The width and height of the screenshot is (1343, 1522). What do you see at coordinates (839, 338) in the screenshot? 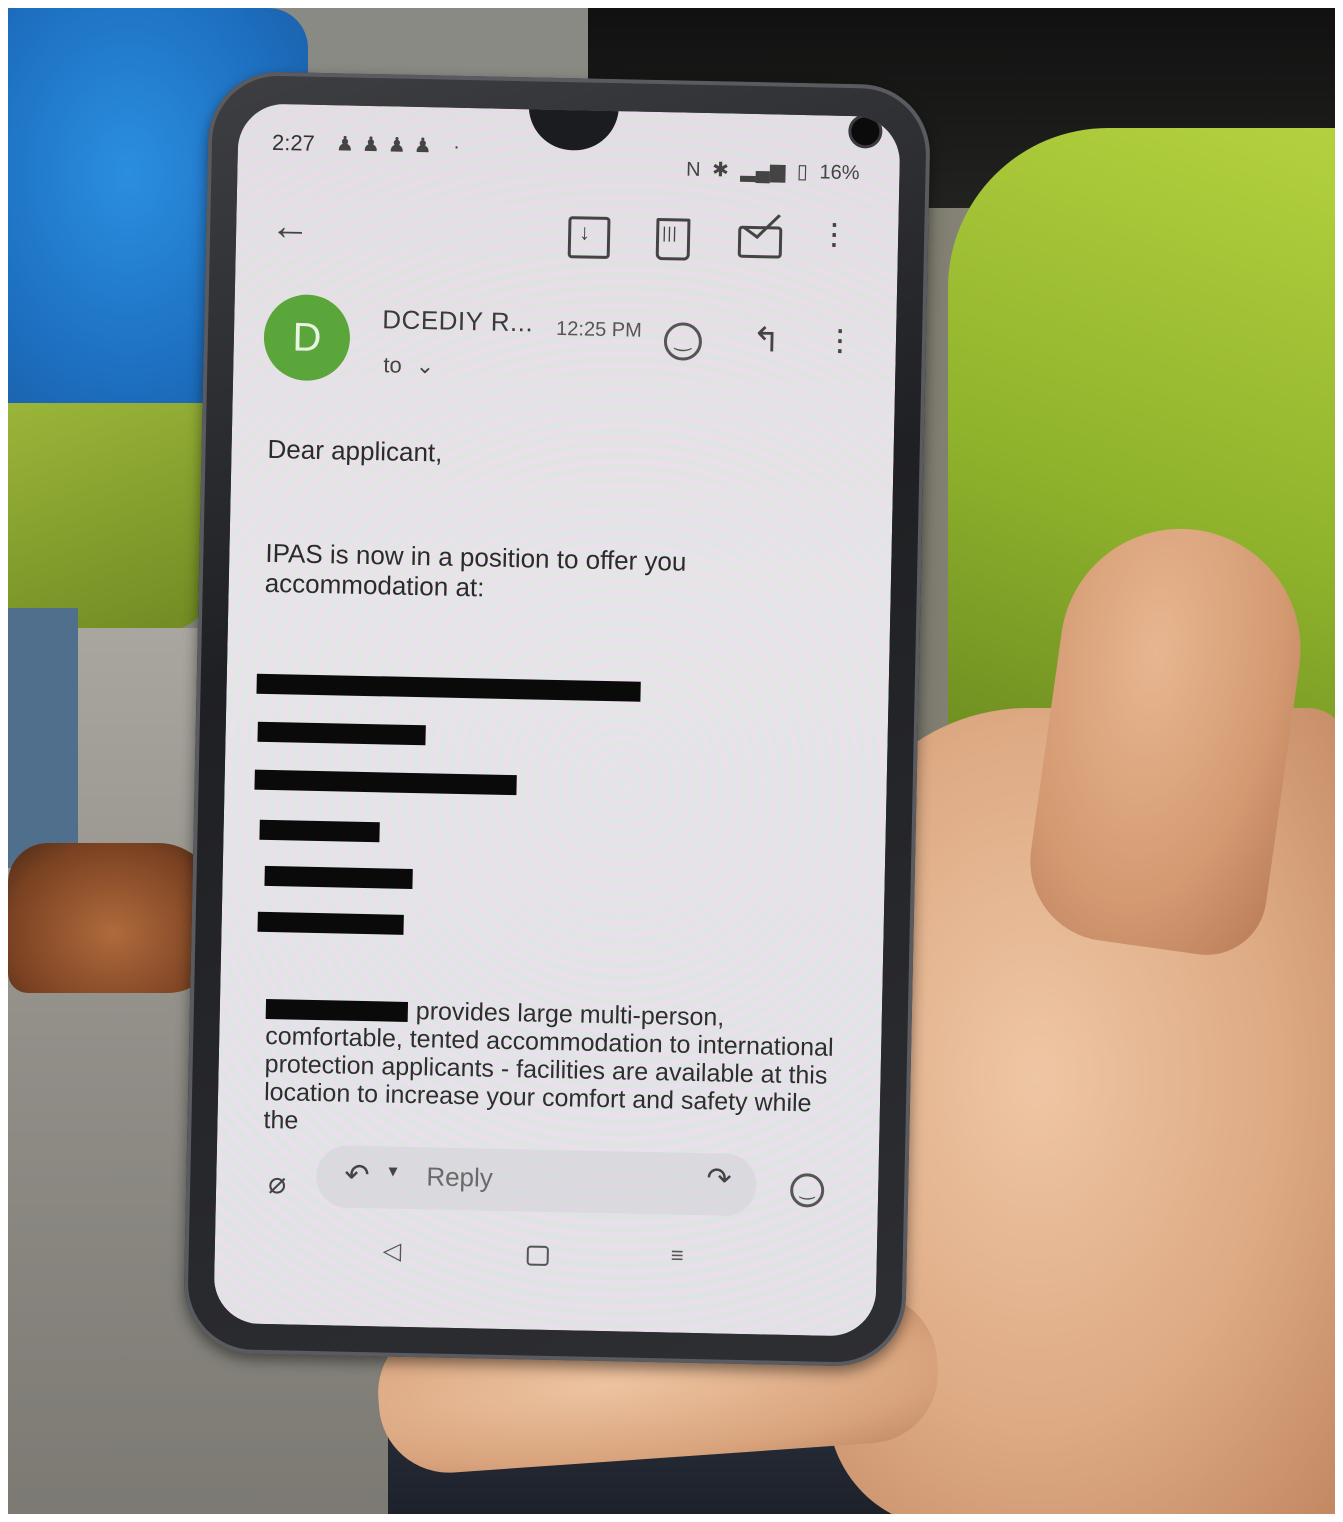
I see `message-more-icon: · · ·` at bounding box center [839, 338].